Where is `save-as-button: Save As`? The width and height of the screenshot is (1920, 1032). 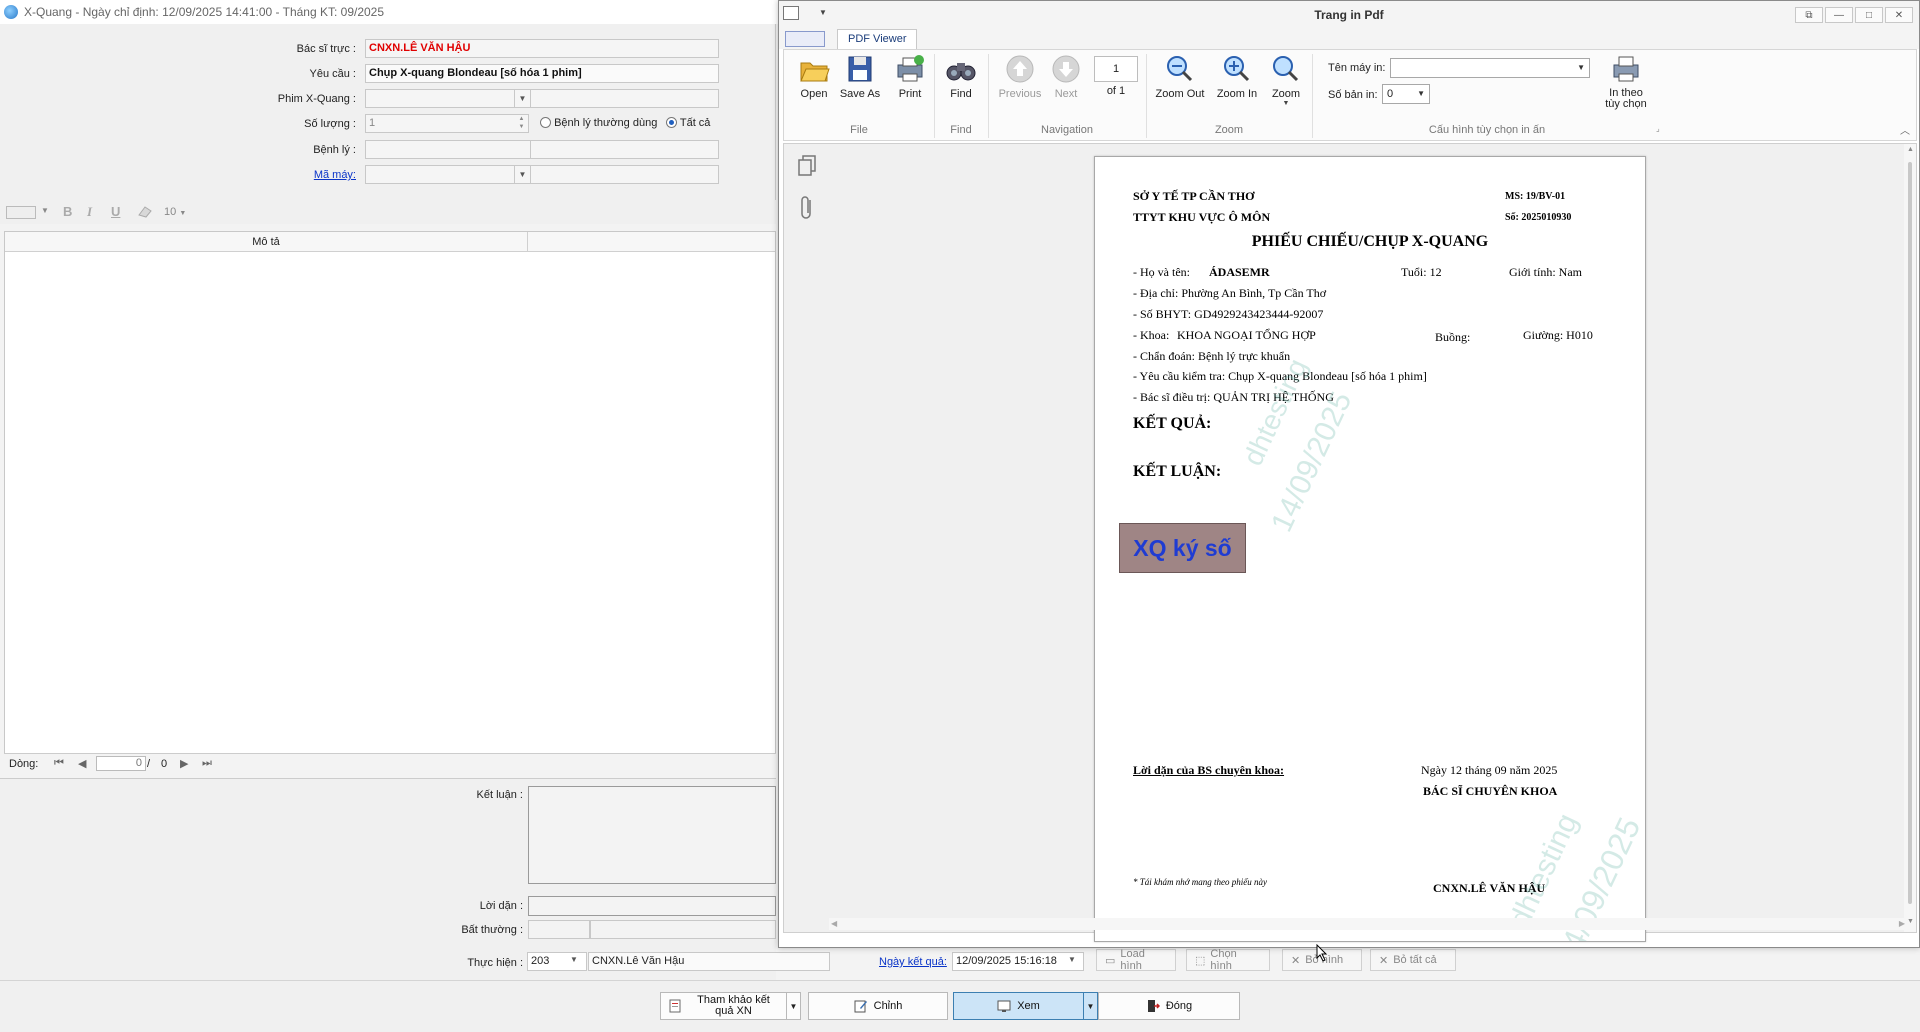
save-as-button: Save As is located at coordinates (860, 77).